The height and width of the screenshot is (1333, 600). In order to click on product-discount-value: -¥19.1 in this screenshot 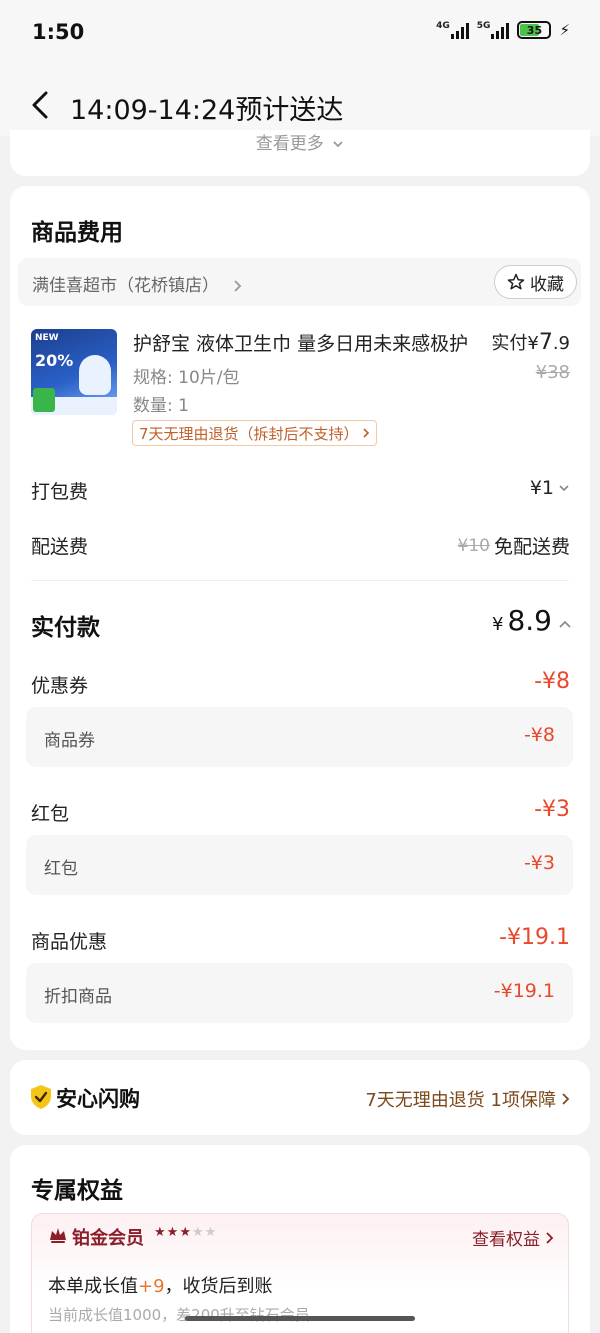, I will do `click(534, 937)`.